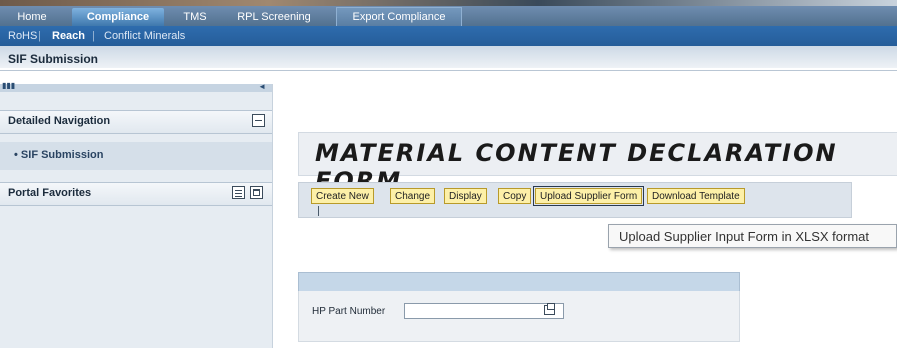 The width and height of the screenshot is (897, 348). Describe the element at coordinates (448, 70) in the screenshot. I see `divider` at that location.